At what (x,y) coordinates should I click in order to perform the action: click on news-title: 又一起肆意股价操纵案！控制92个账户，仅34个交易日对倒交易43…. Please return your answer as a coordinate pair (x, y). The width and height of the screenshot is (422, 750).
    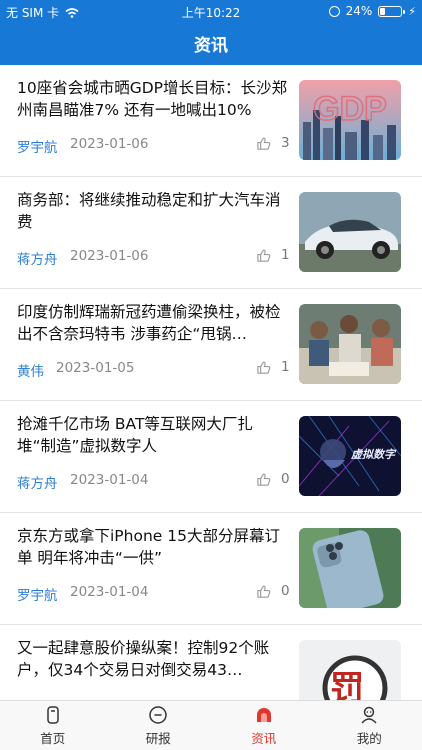
    Looking at the image, I should click on (143, 659).